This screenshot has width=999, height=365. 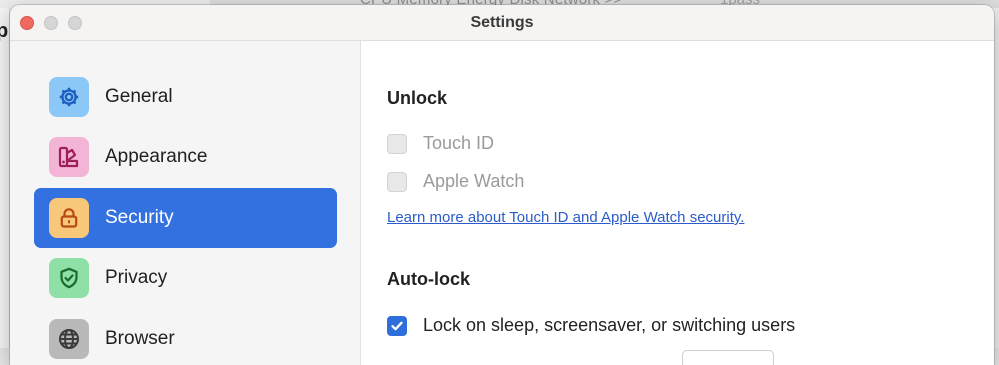 I want to click on auto-lock-section-title: Auto-lock, so click(x=428, y=279).